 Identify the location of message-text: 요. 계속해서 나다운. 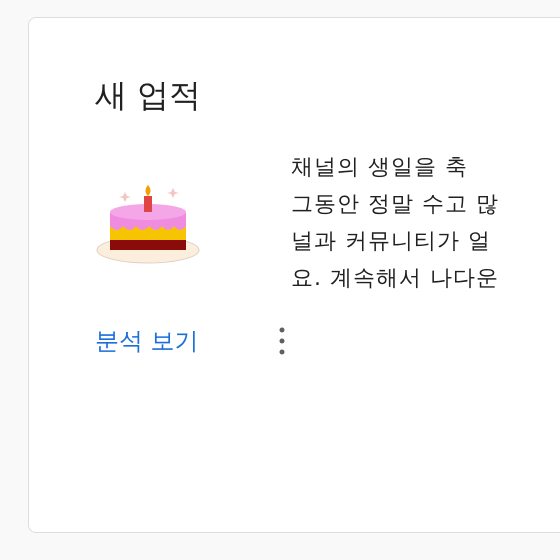
(395, 279).